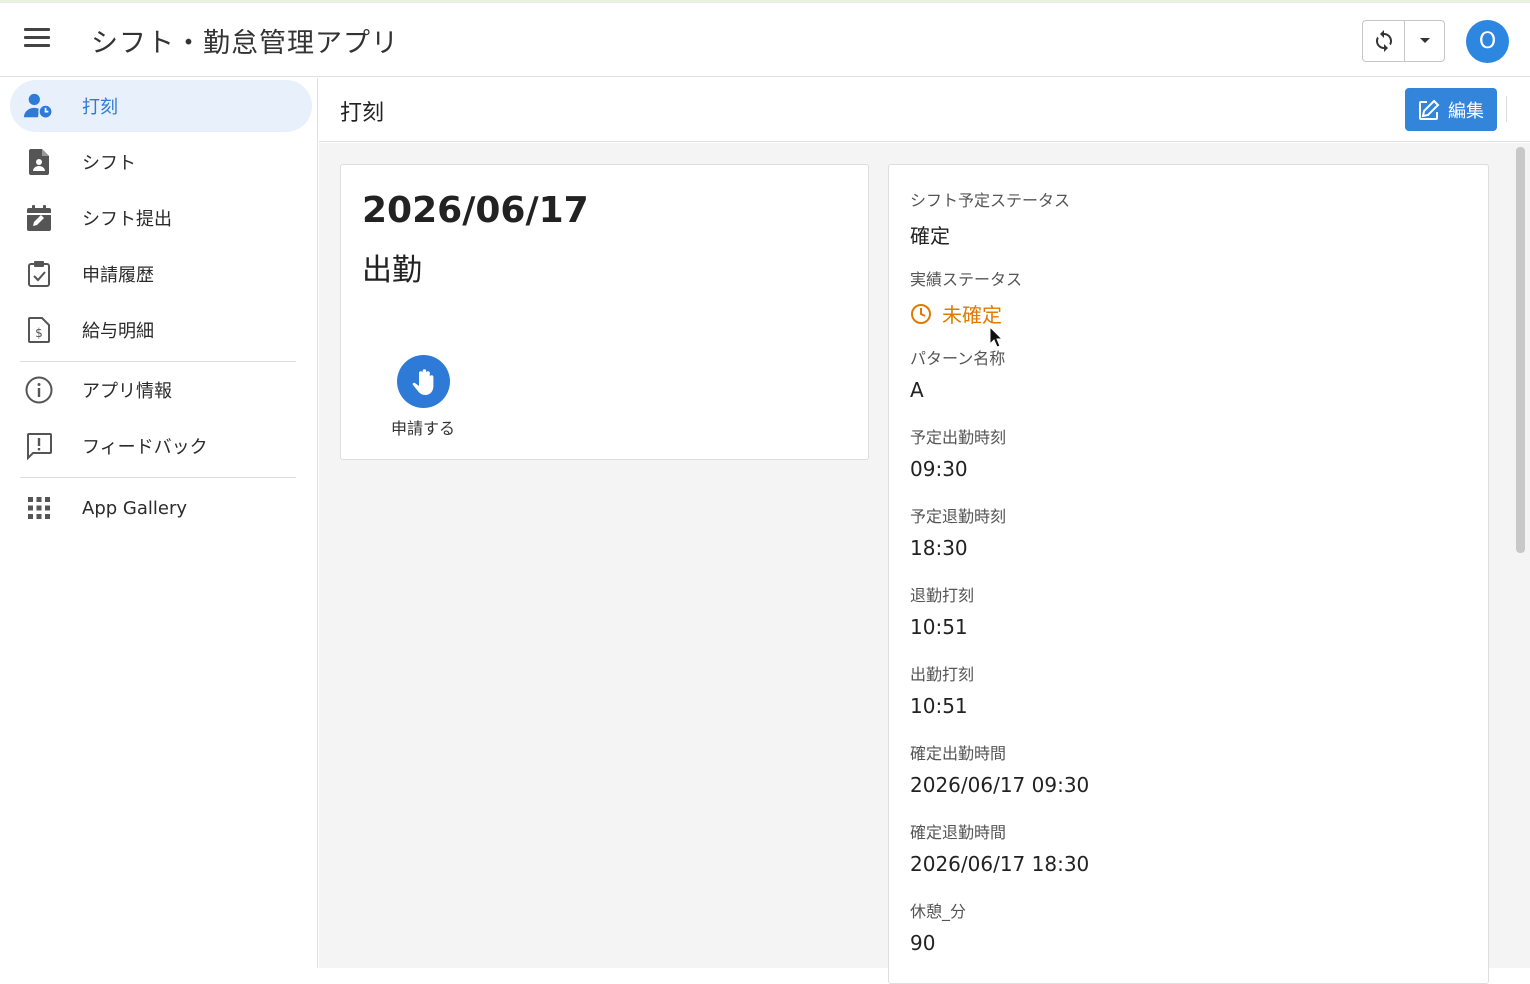 The height and width of the screenshot is (984, 1530). What do you see at coordinates (39, 390) in the screenshot?
I see `info-icon` at bounding box center [39, 390].